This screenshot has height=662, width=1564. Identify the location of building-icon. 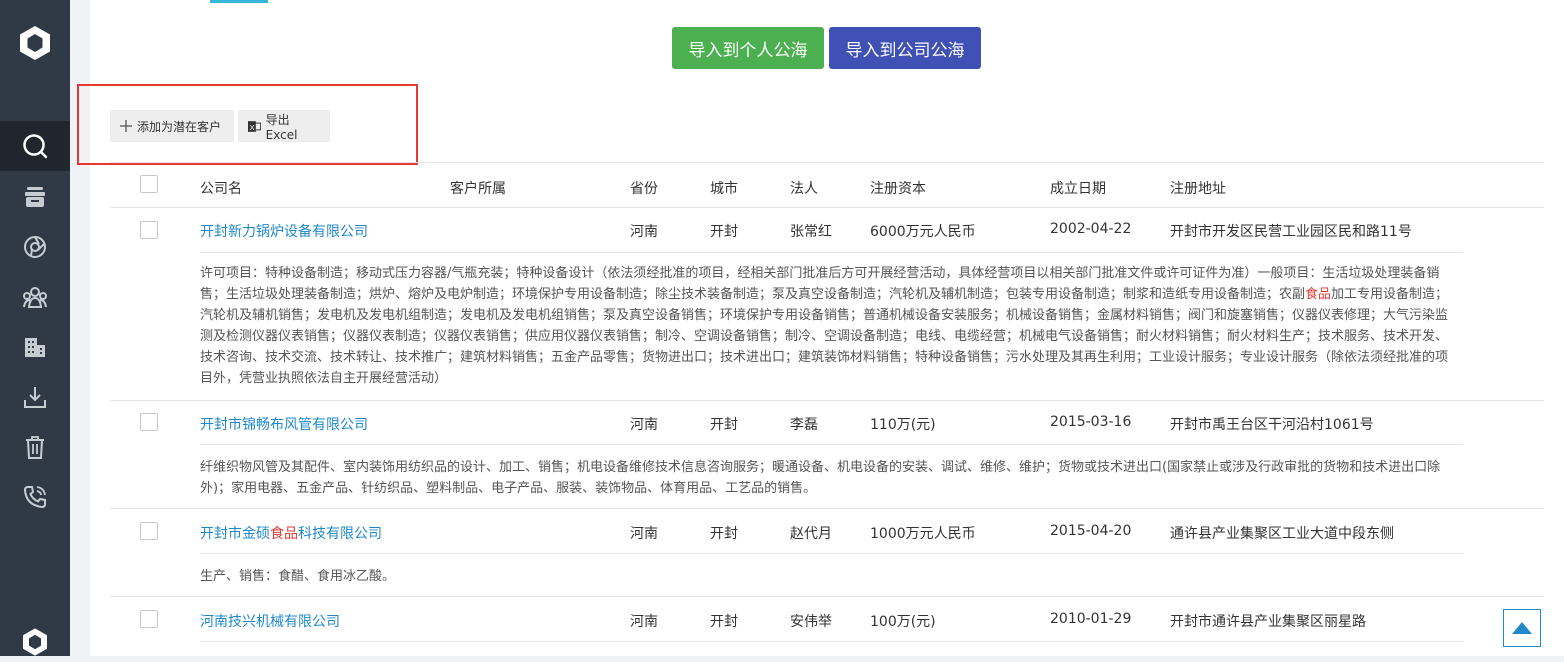
(35, 347).